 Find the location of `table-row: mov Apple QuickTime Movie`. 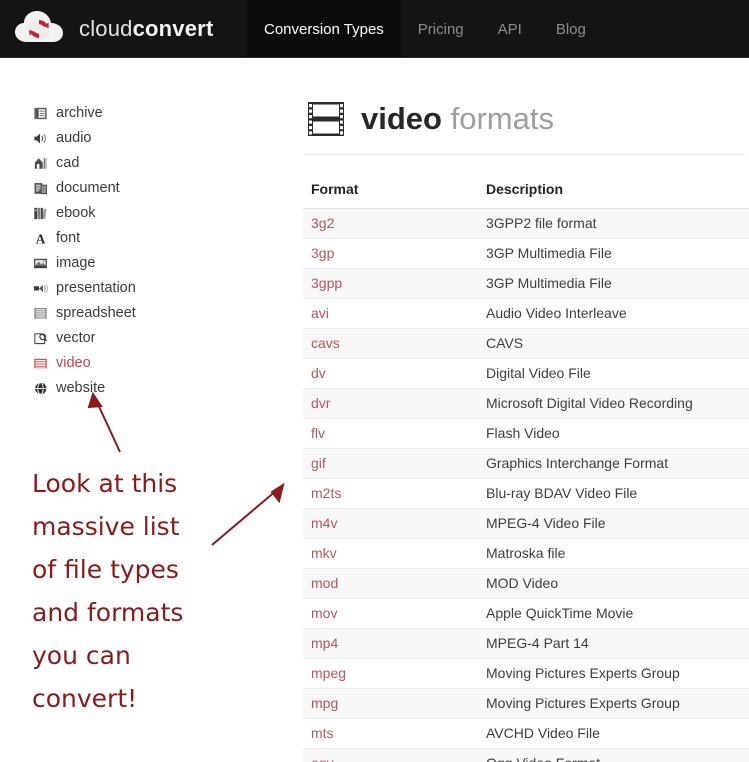

table-row: mov Apple QuickTime Movie is located at coordinates (526, 614).